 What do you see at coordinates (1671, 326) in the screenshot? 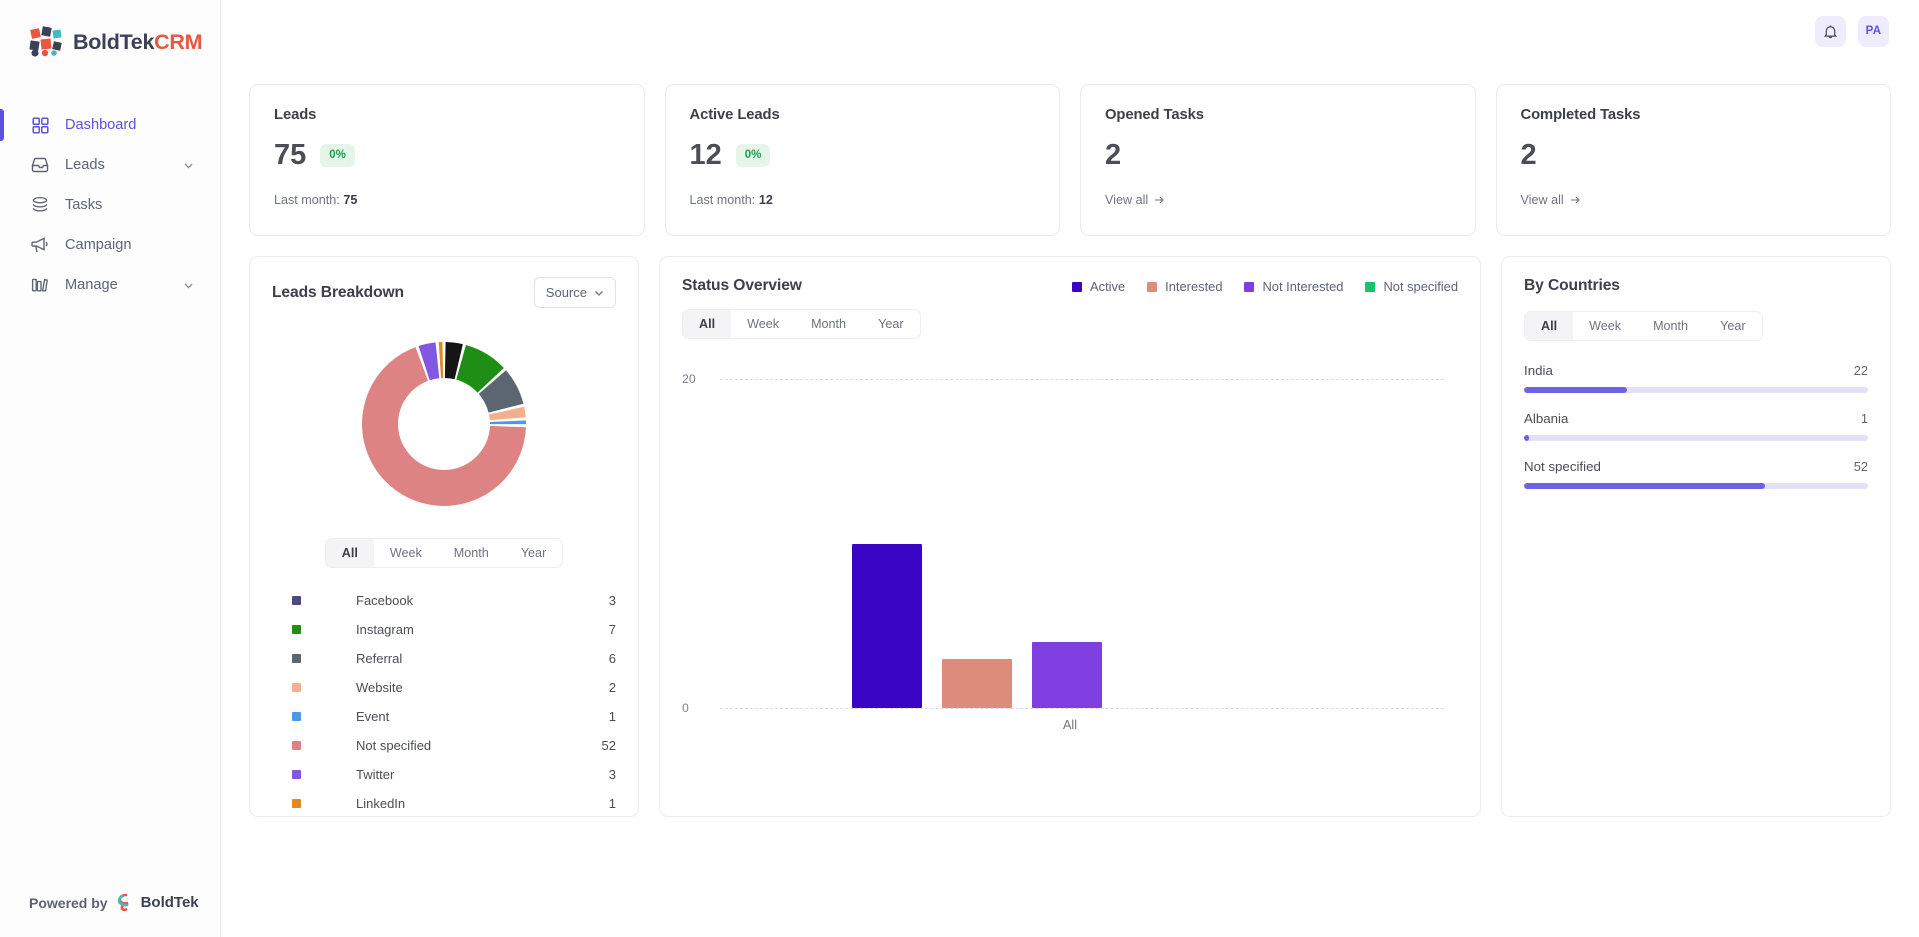
I see `countries-range-tab-month: Month` at bounding box center [1671, 326].